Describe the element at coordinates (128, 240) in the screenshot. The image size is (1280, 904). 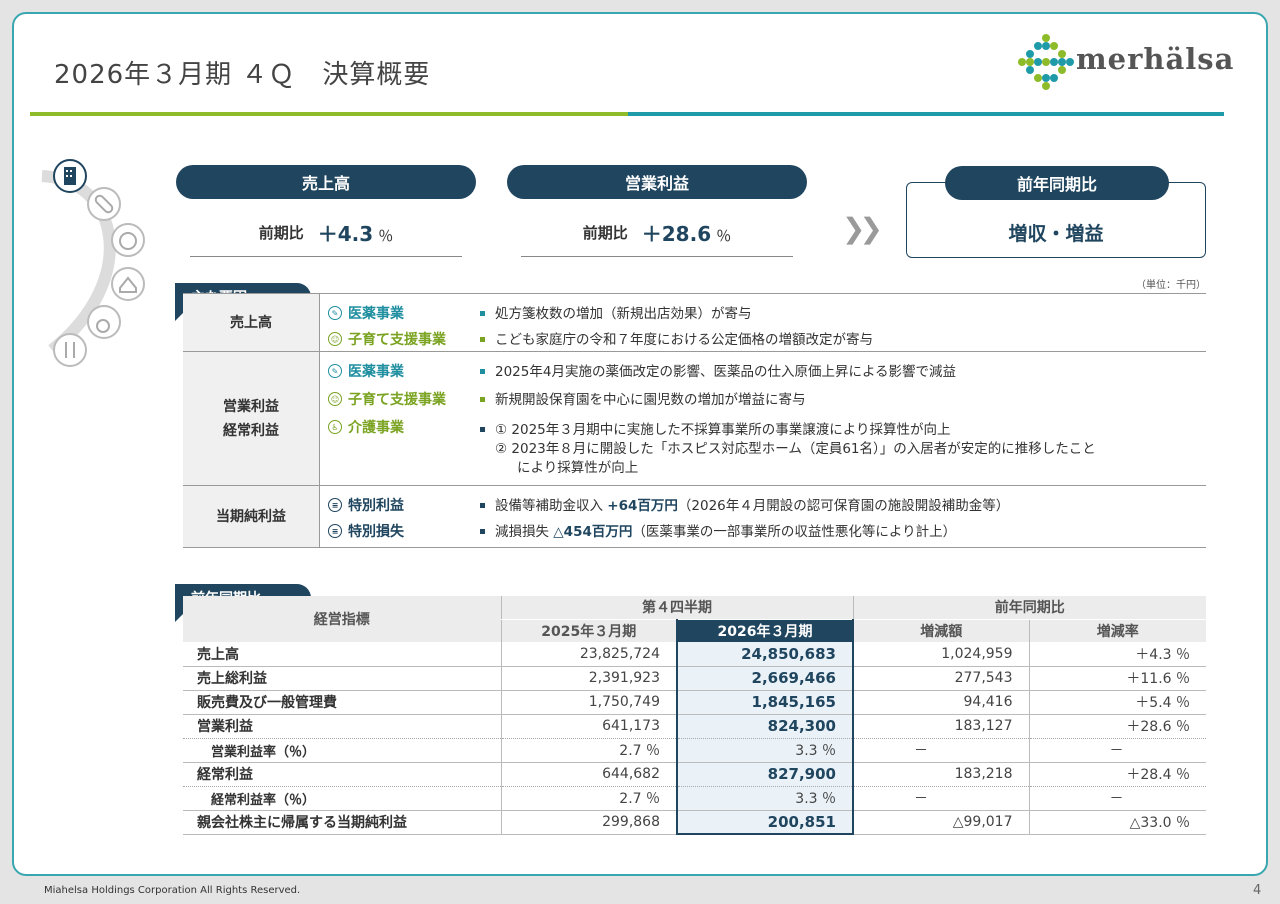
I see `child-face-icon` at that location.